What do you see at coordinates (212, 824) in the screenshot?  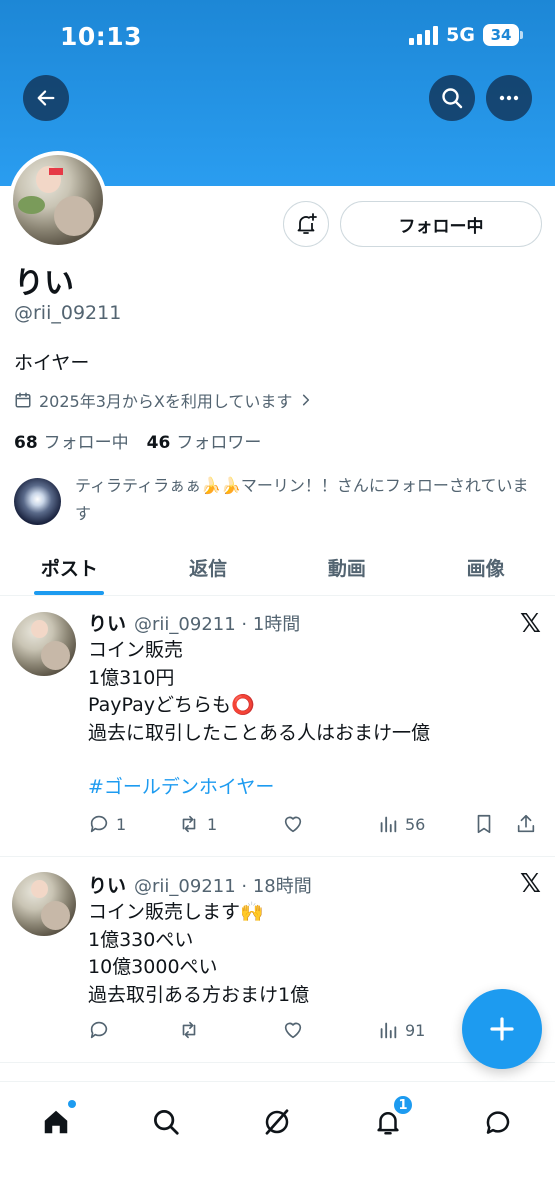 I see `repost-count: 1` at bounding box center [212, 824].